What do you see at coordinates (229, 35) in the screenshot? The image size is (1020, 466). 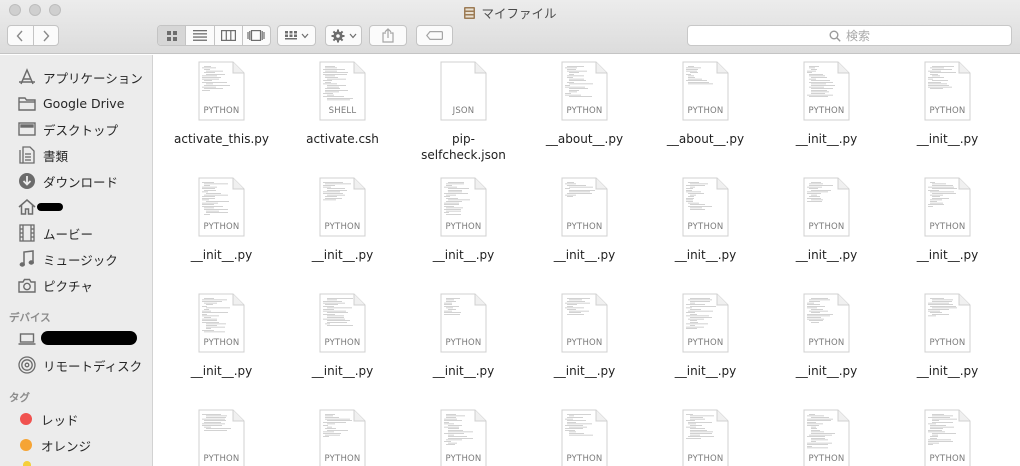 I see `column-view-button` at bounding box center [229, 35].